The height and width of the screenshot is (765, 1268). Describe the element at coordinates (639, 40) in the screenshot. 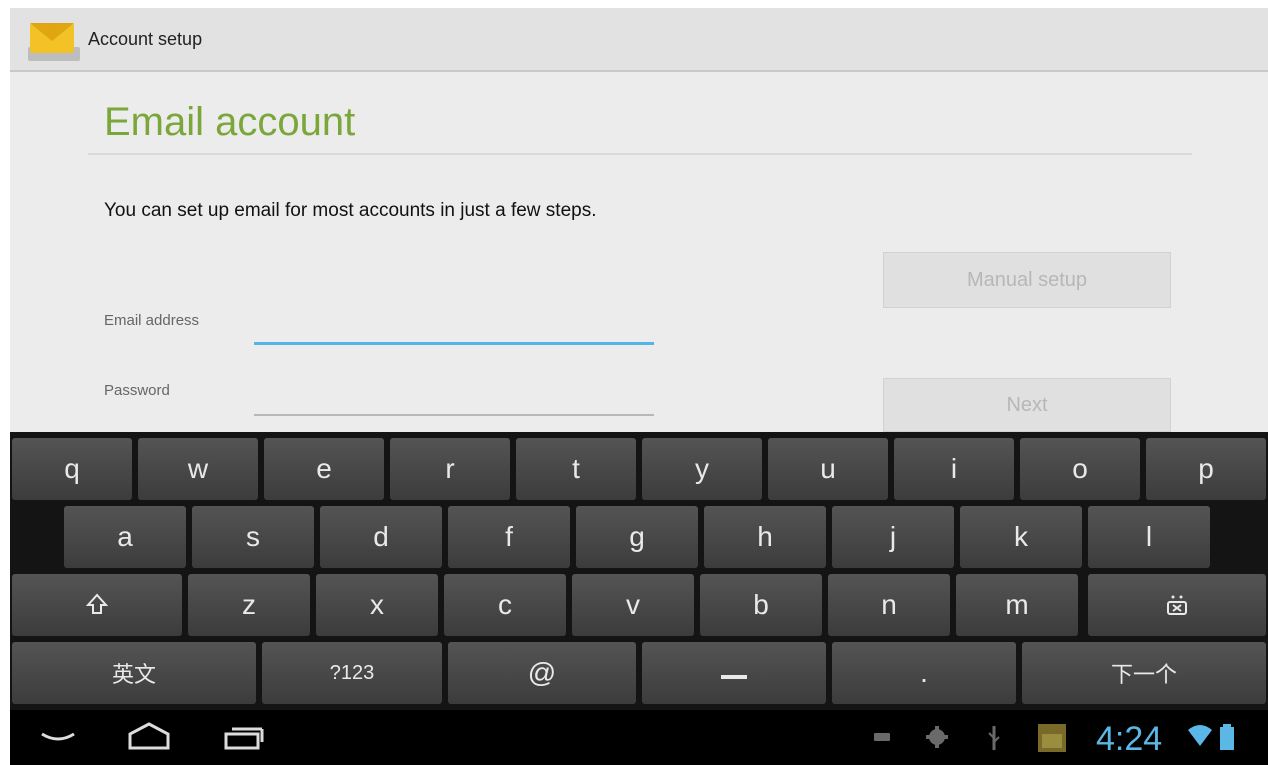

I see `action-bar: Account setup` at that location.